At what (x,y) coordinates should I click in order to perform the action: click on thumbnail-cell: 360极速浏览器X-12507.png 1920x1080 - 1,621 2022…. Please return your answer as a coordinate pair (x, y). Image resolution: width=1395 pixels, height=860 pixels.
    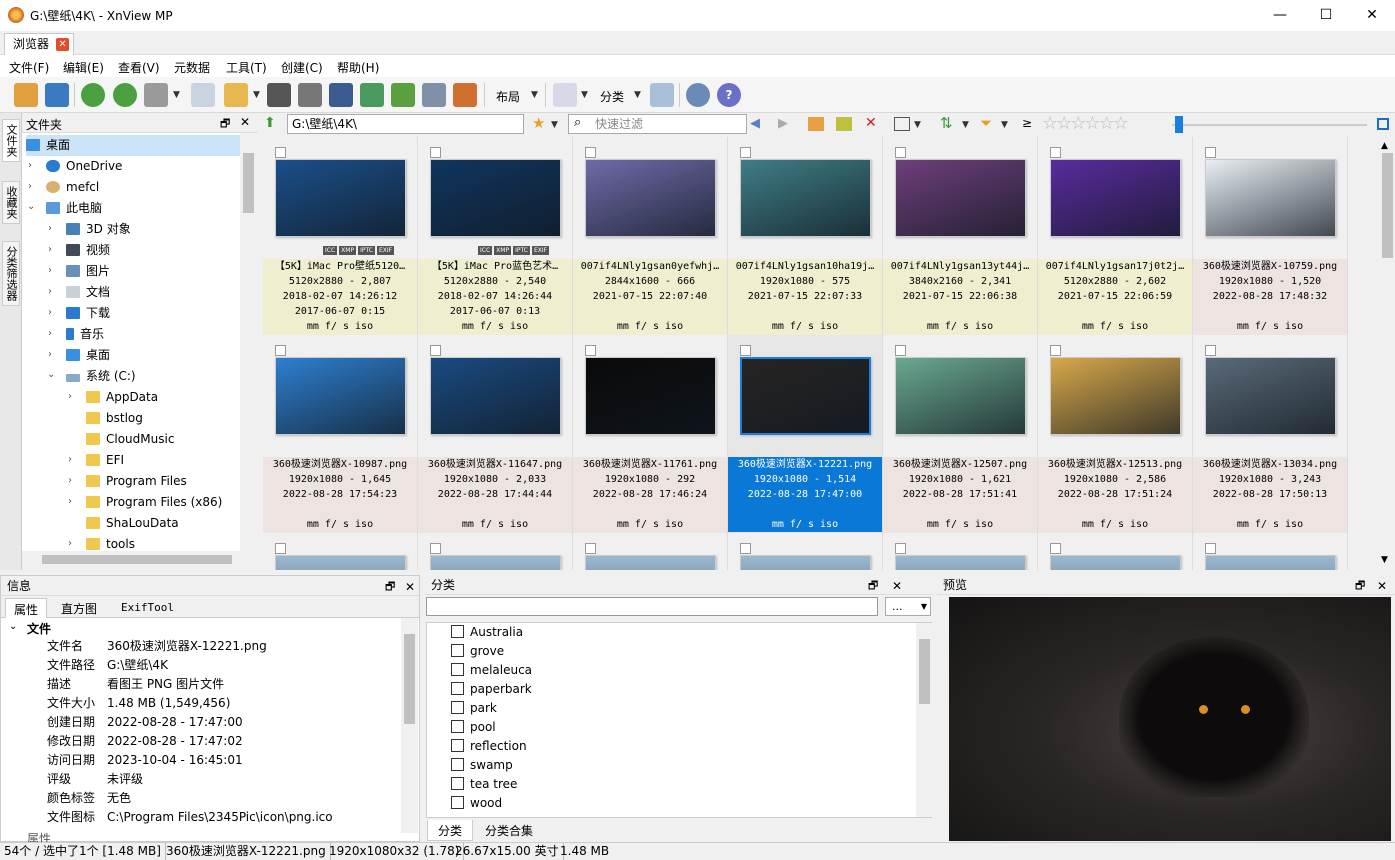
    Looking at the image, I should click on (960, 434).